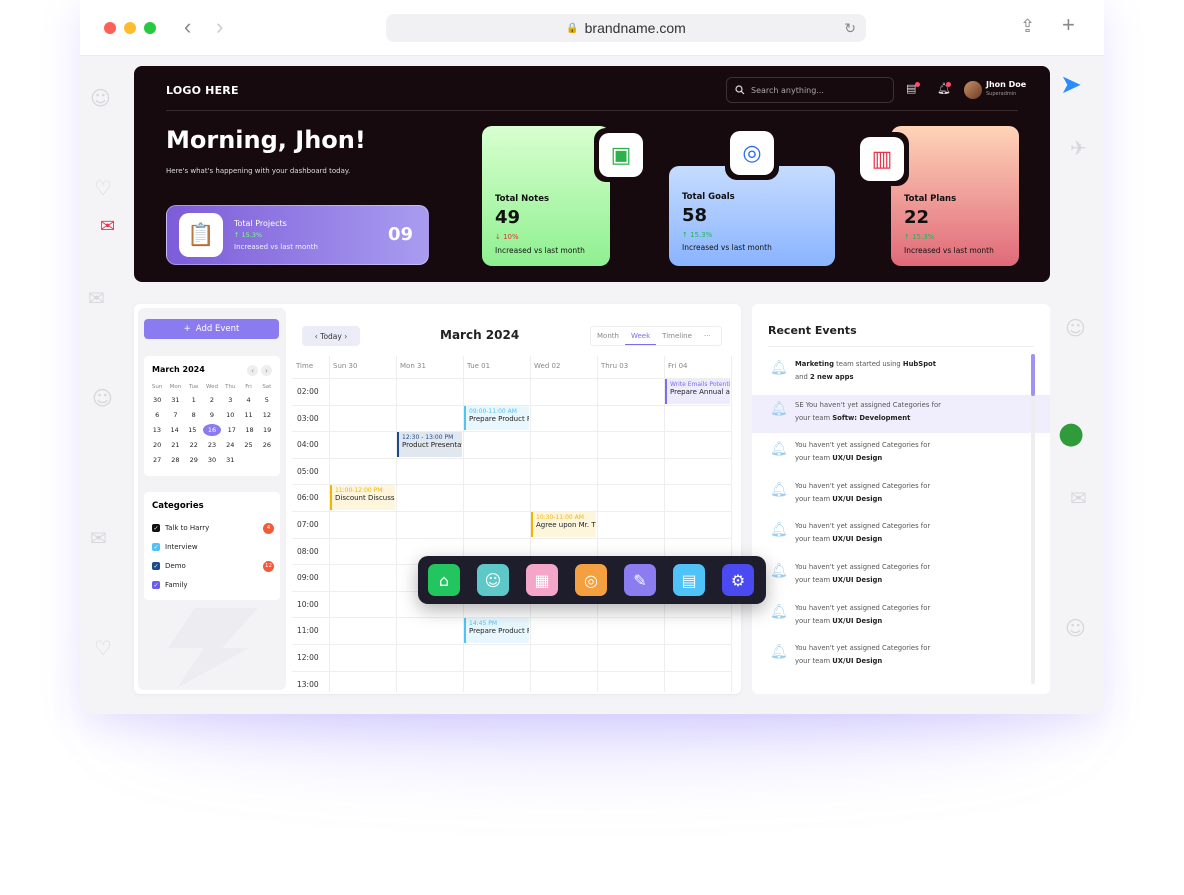 This screenshot has width=1184, height=895. I want to click on mini-day: 7, so click(175, 415).